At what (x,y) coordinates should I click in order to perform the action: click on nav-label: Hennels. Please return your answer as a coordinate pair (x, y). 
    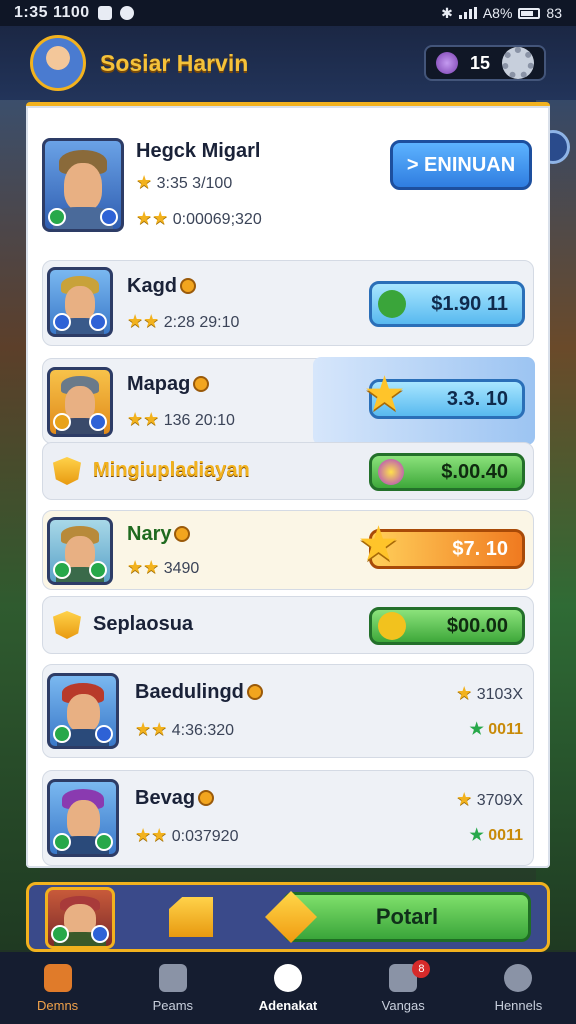
    Looking at the image, I should click on (518, 1005).